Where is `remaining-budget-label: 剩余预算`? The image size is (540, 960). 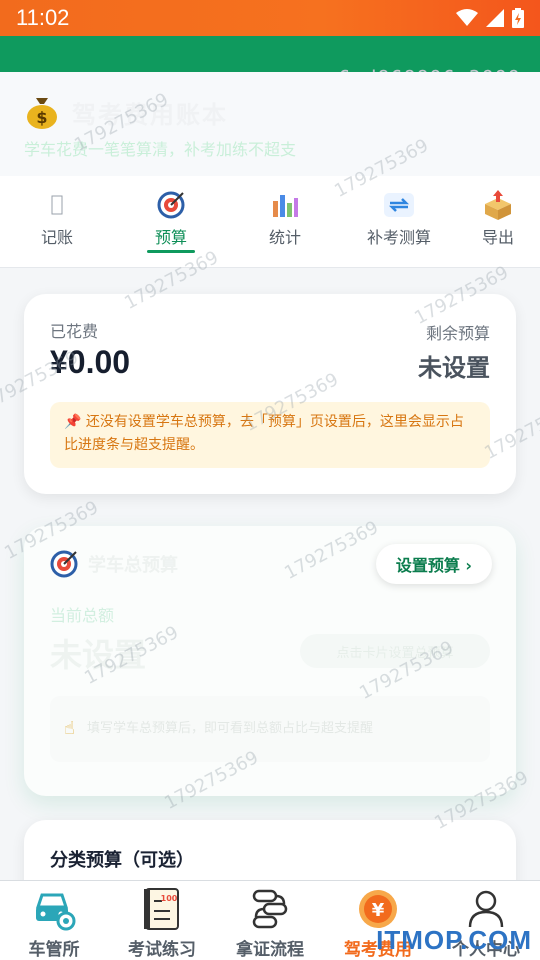 remaining-budget-label: 剩余预算 is located at coordinates (457, 333).